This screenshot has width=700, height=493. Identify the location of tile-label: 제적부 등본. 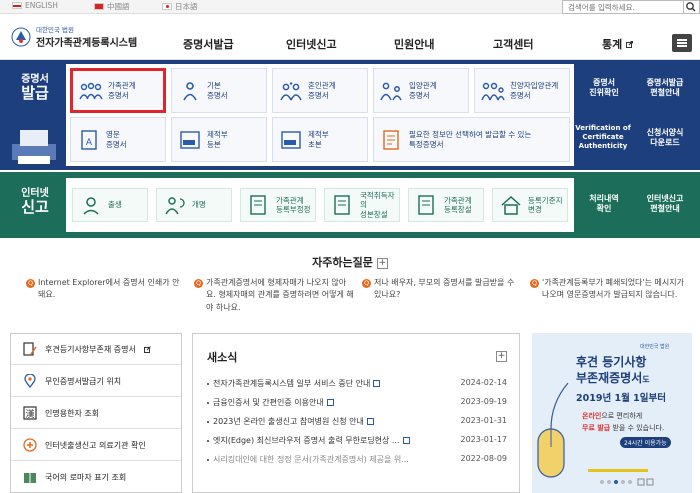
(217, 139).